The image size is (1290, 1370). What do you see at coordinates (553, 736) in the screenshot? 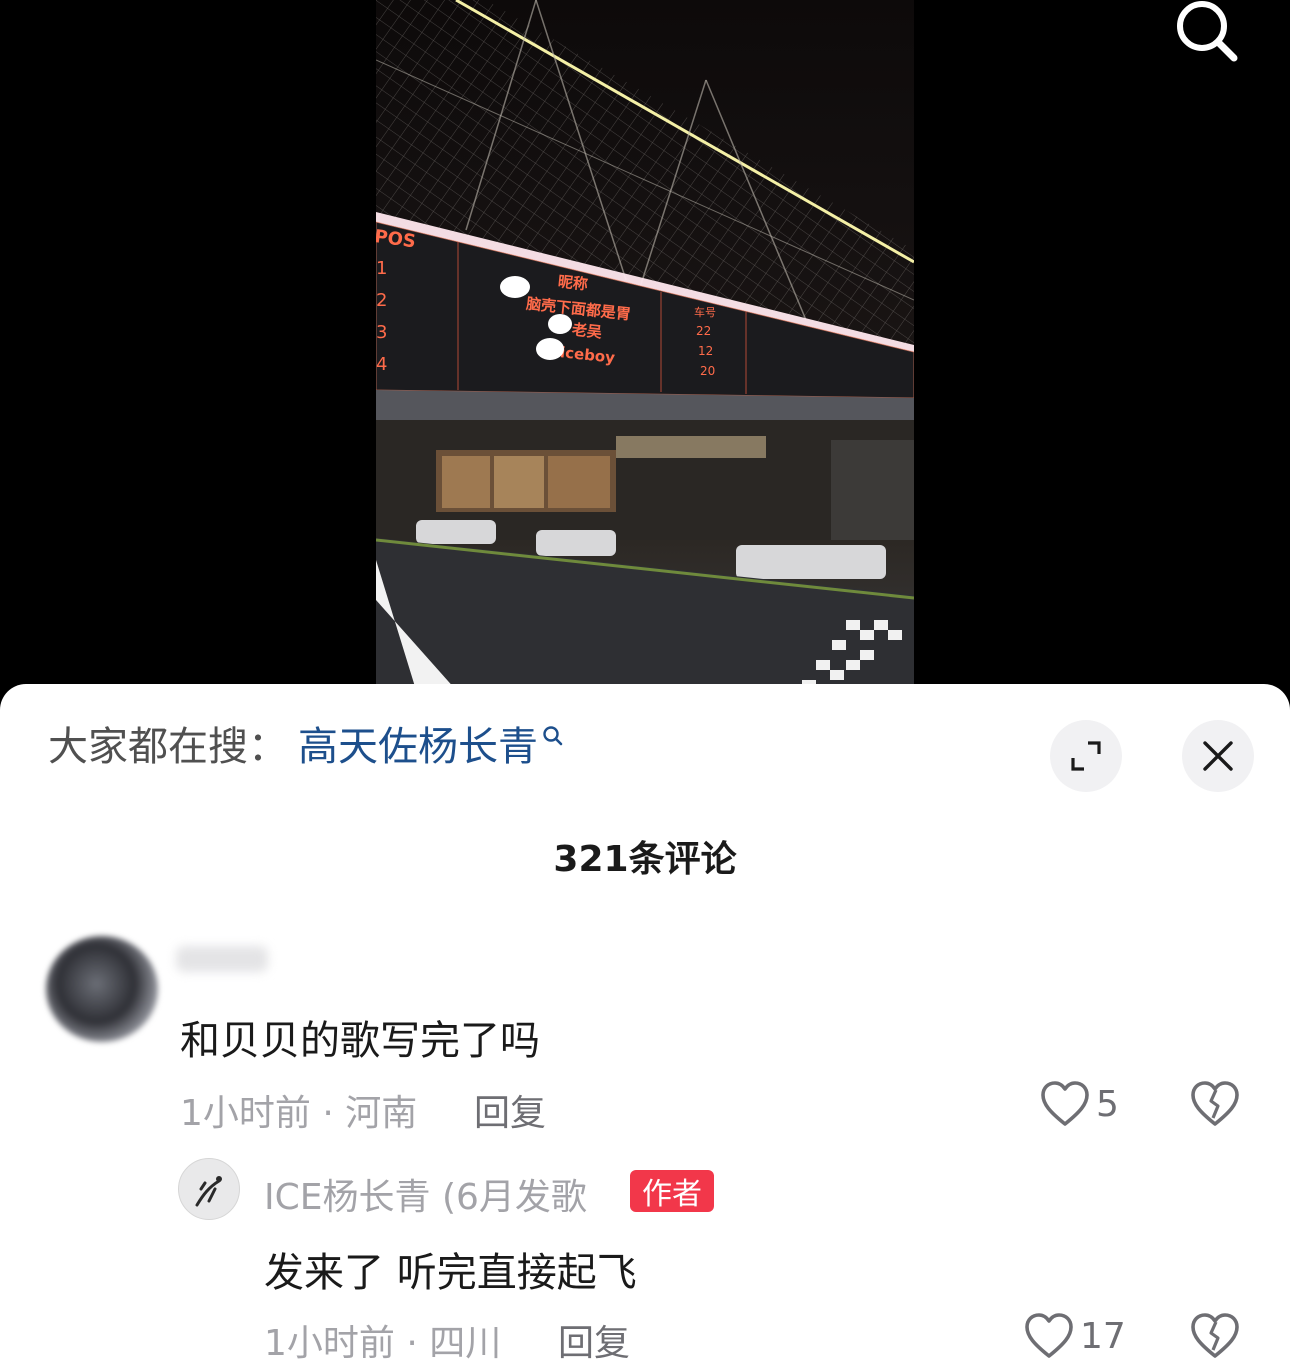
I see `search-small-icon` at bounding box center [553, 736].